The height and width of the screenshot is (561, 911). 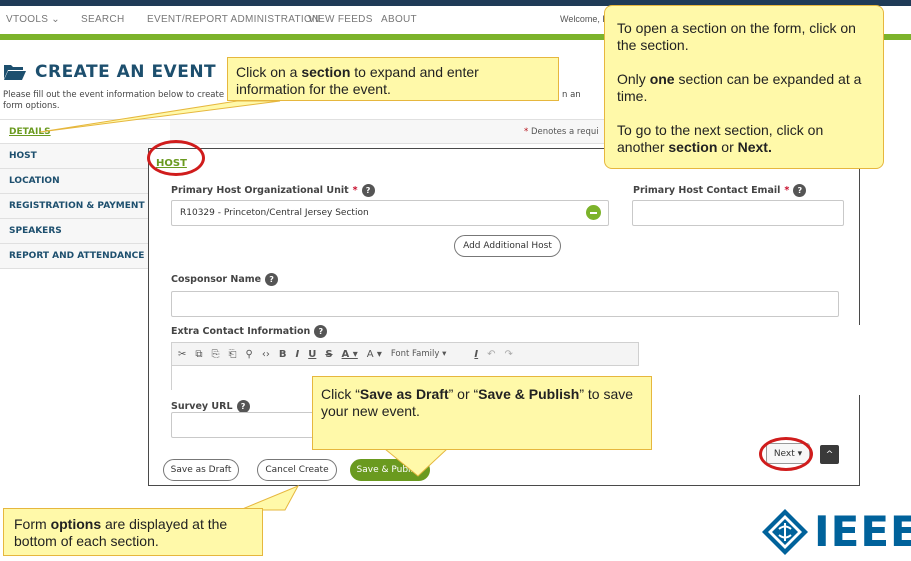 I want to click on strikethrough-icon: S, so click(x=328, y=354).